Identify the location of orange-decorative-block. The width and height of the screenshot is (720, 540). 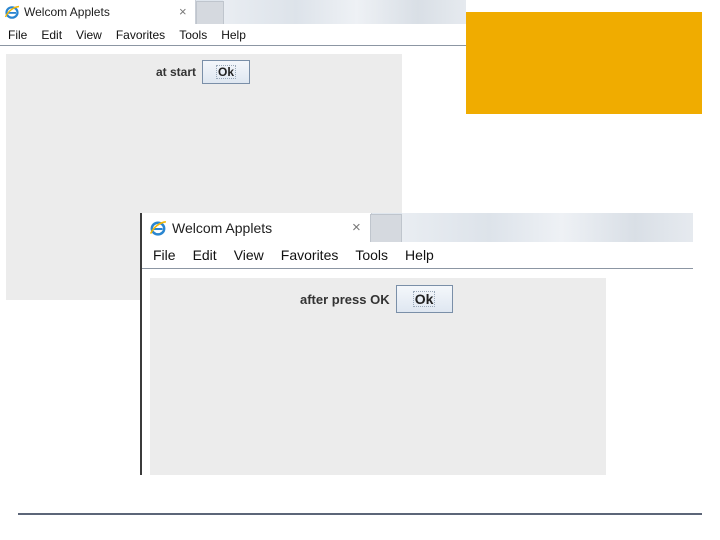
(584, 63).